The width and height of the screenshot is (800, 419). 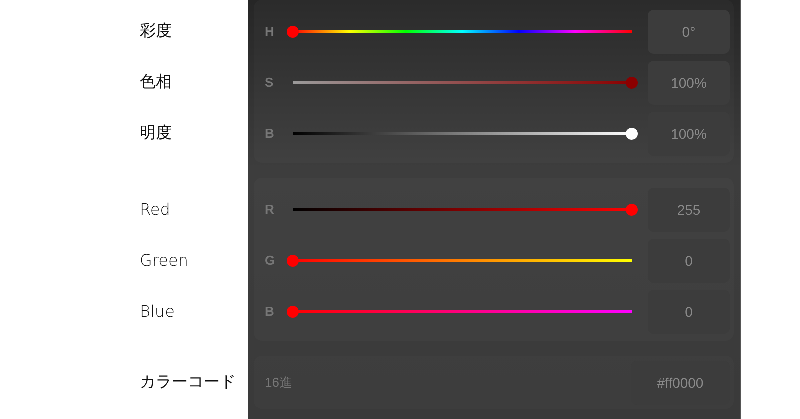 I want to click on channel-label: G, so click(x=270, y=260).